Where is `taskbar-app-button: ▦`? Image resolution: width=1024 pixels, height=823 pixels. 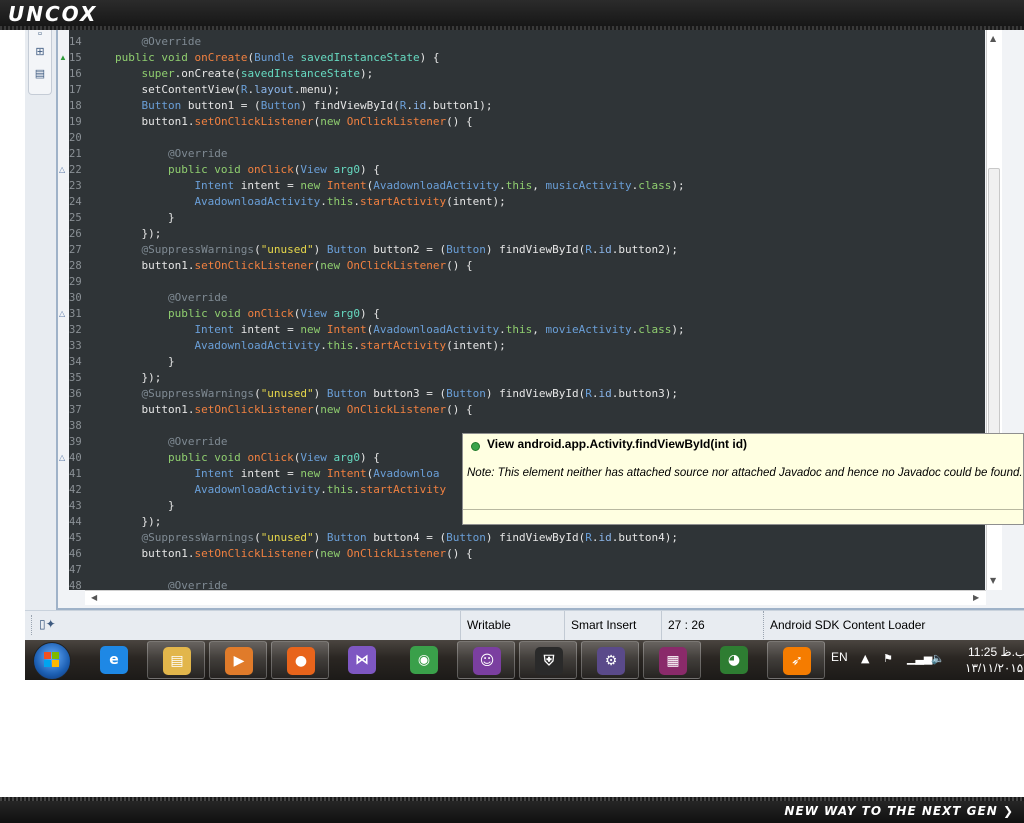
taskbar-app-button: ▦ is located at coordinates (672, 660).